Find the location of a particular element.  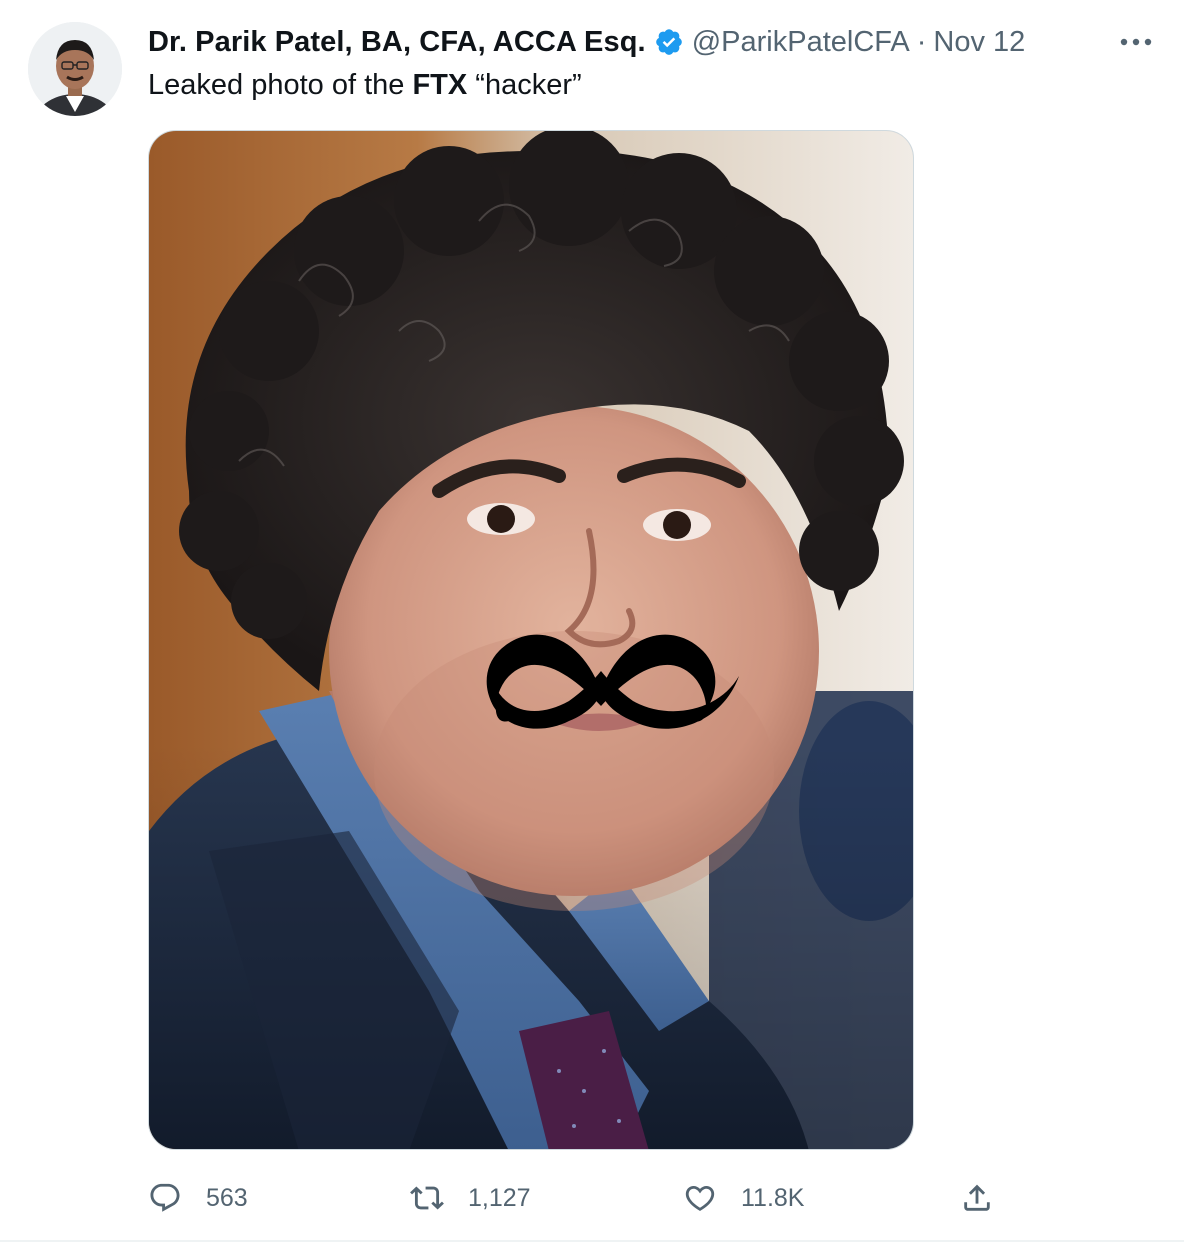

like-button: 11.8K is located at coordinates (743, 1198).